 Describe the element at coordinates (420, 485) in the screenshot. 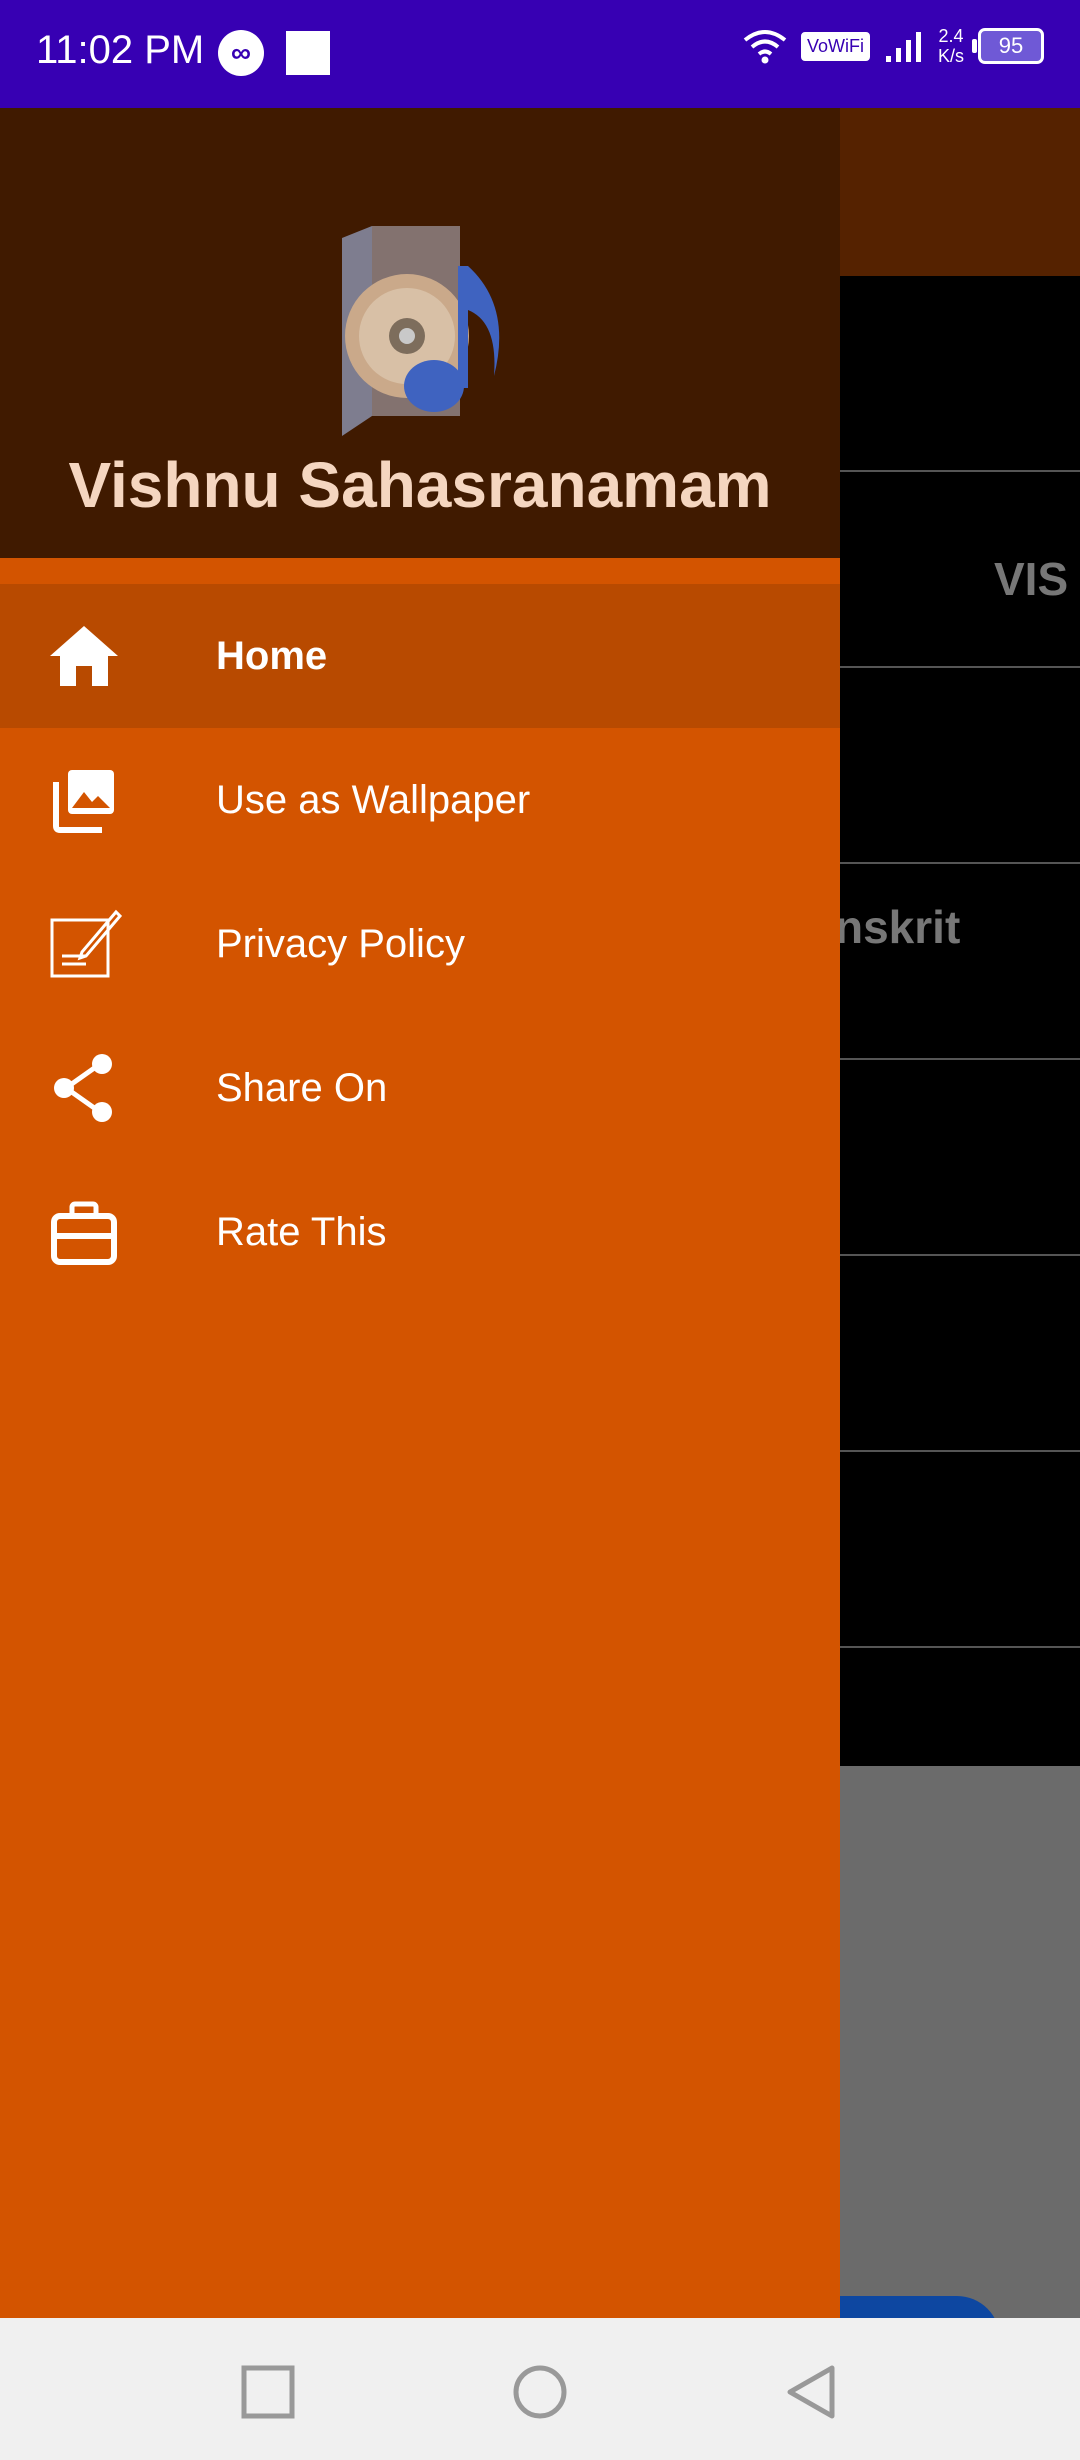

I see `app-title: Vishnu Sahasranamam` at that location.